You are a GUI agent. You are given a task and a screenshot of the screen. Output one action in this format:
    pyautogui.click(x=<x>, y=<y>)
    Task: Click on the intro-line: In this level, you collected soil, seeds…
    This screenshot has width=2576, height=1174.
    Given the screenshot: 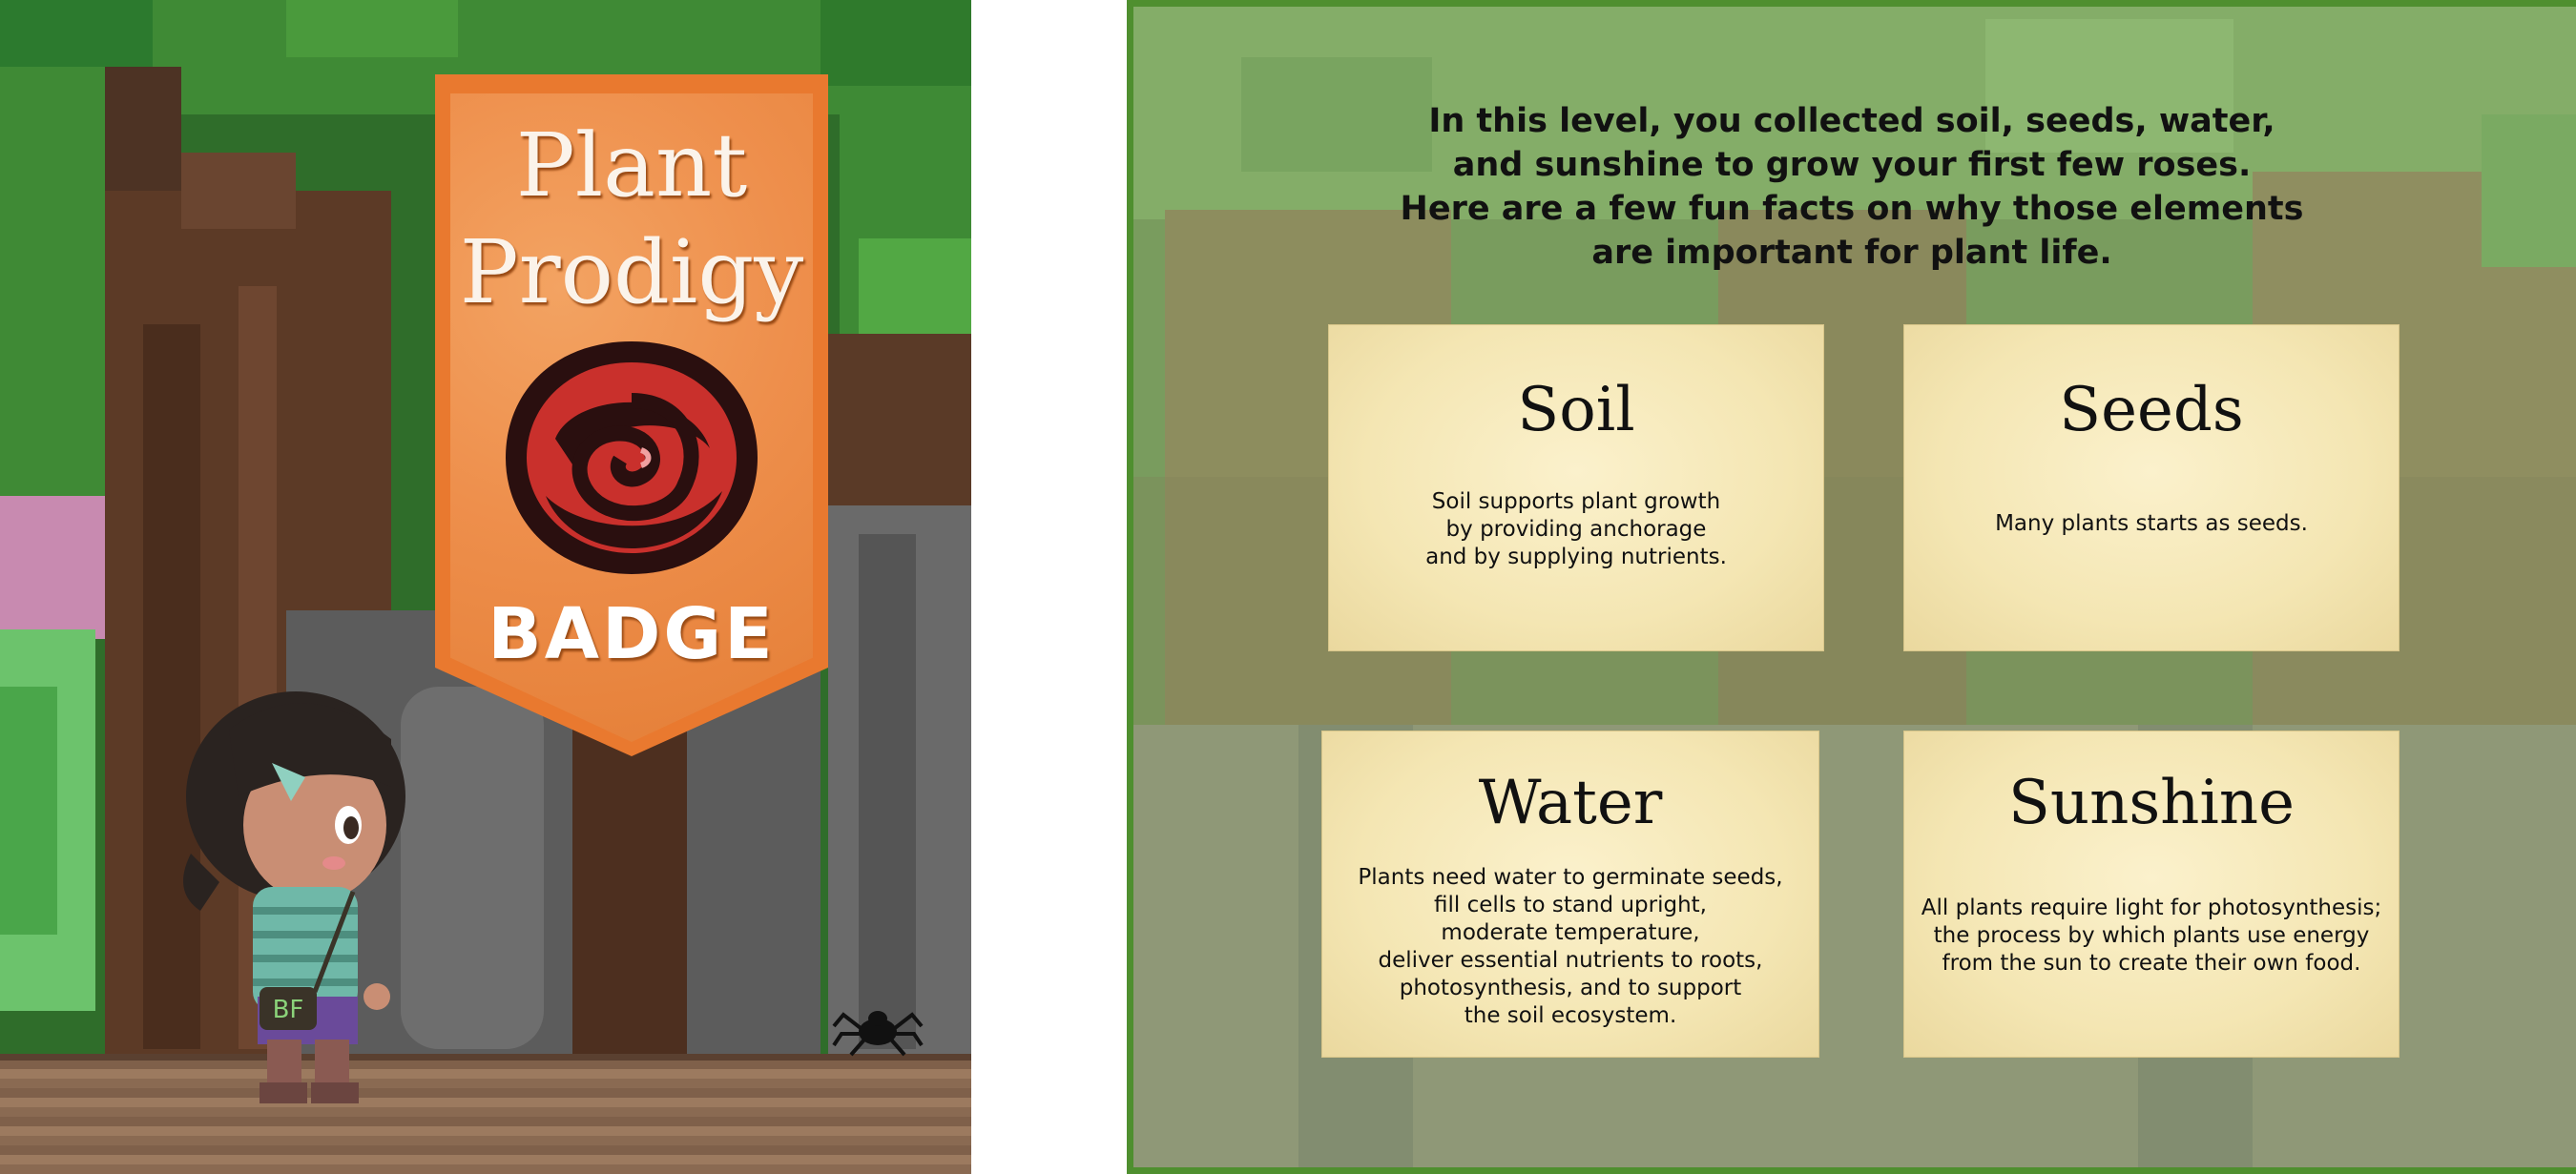 What is the action you would take?
    pyautogui.click(x=1851, y=121)
    